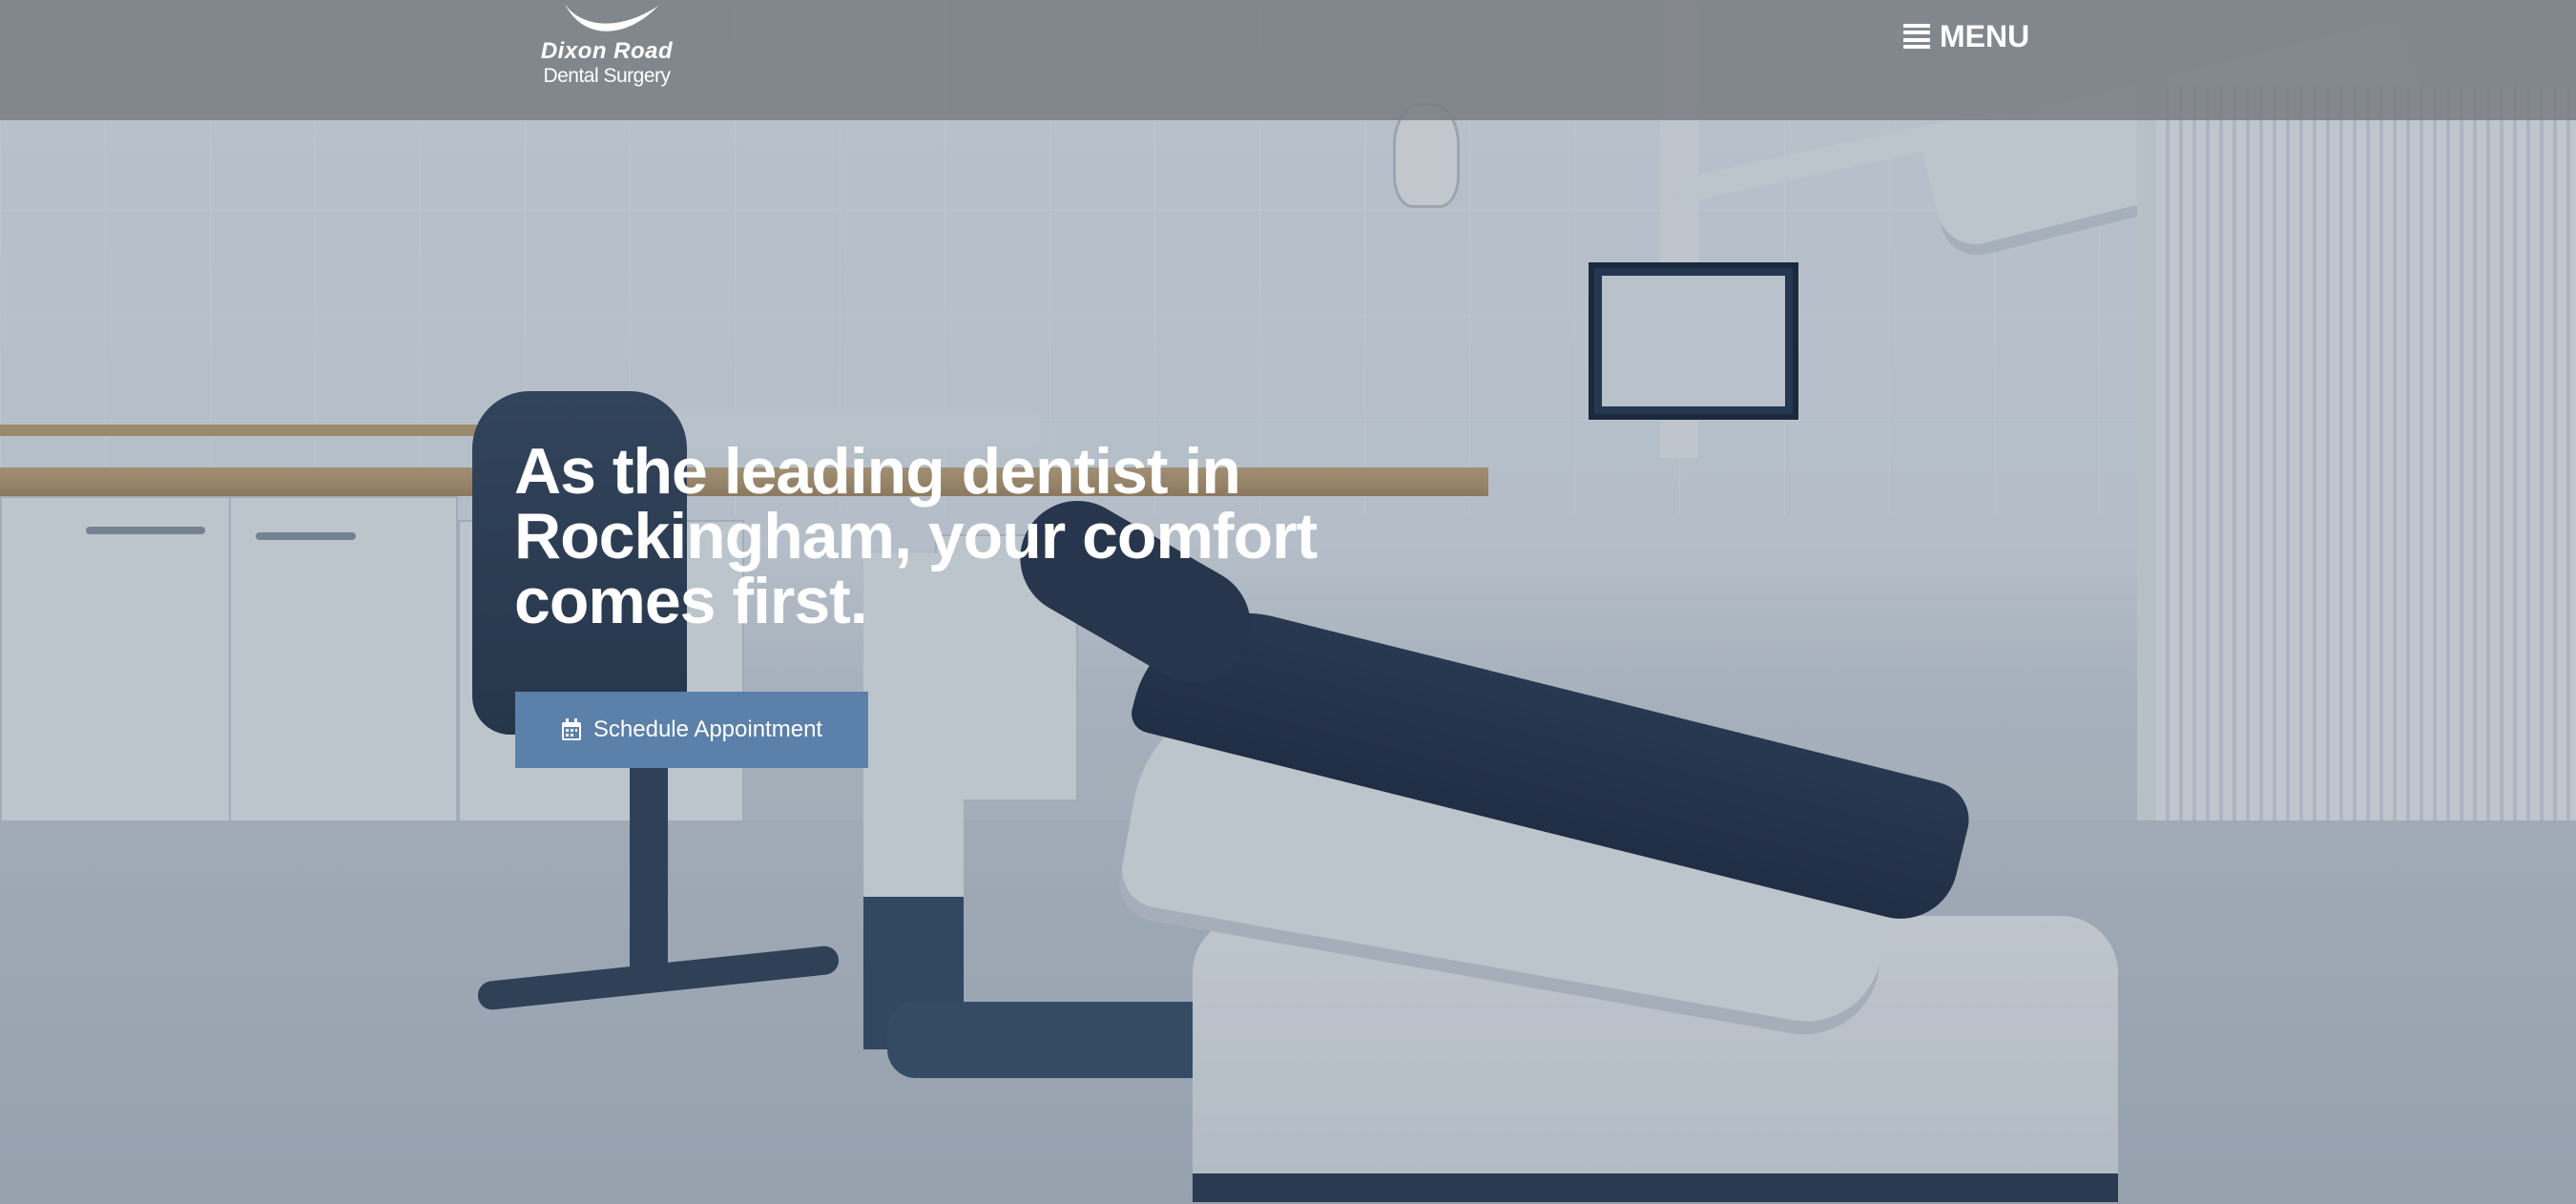  Describe the element at coordinates (607, 51) in the screenshot. I see `logo-name: Dixon Road` at that location.